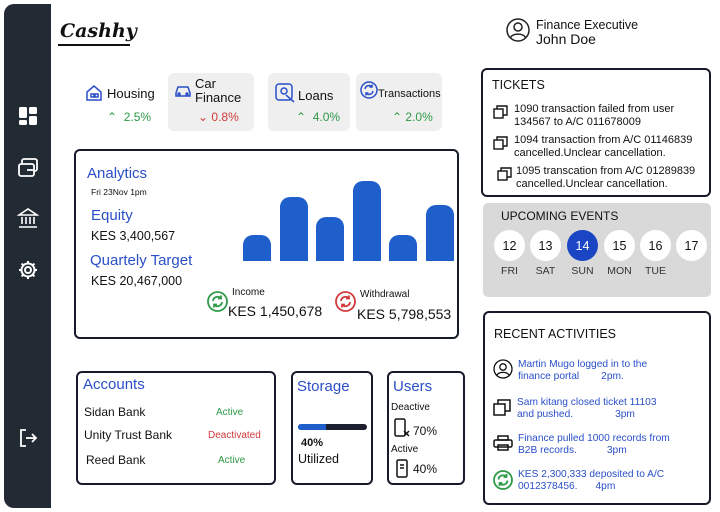 The width and height of the screenshot is (720, 512). I want to click on activity-text: Sam kitang closed ticket 11103, so click(587, 402).